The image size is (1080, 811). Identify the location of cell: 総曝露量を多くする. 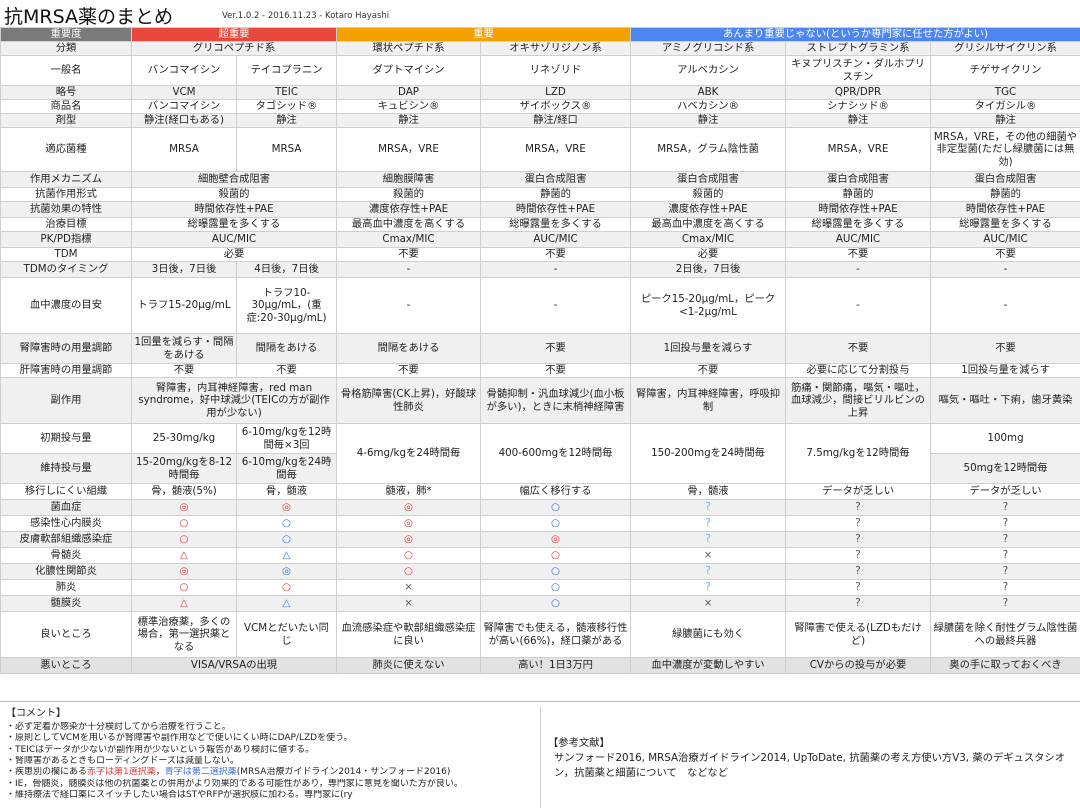
(556, 225).